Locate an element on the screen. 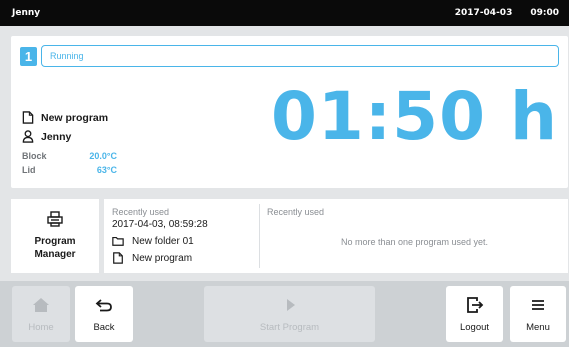 This screenshot has height=347, width=569. top-status-bar: Jenny 2017-04-03 09:00 is located at coordinates (284, 13).